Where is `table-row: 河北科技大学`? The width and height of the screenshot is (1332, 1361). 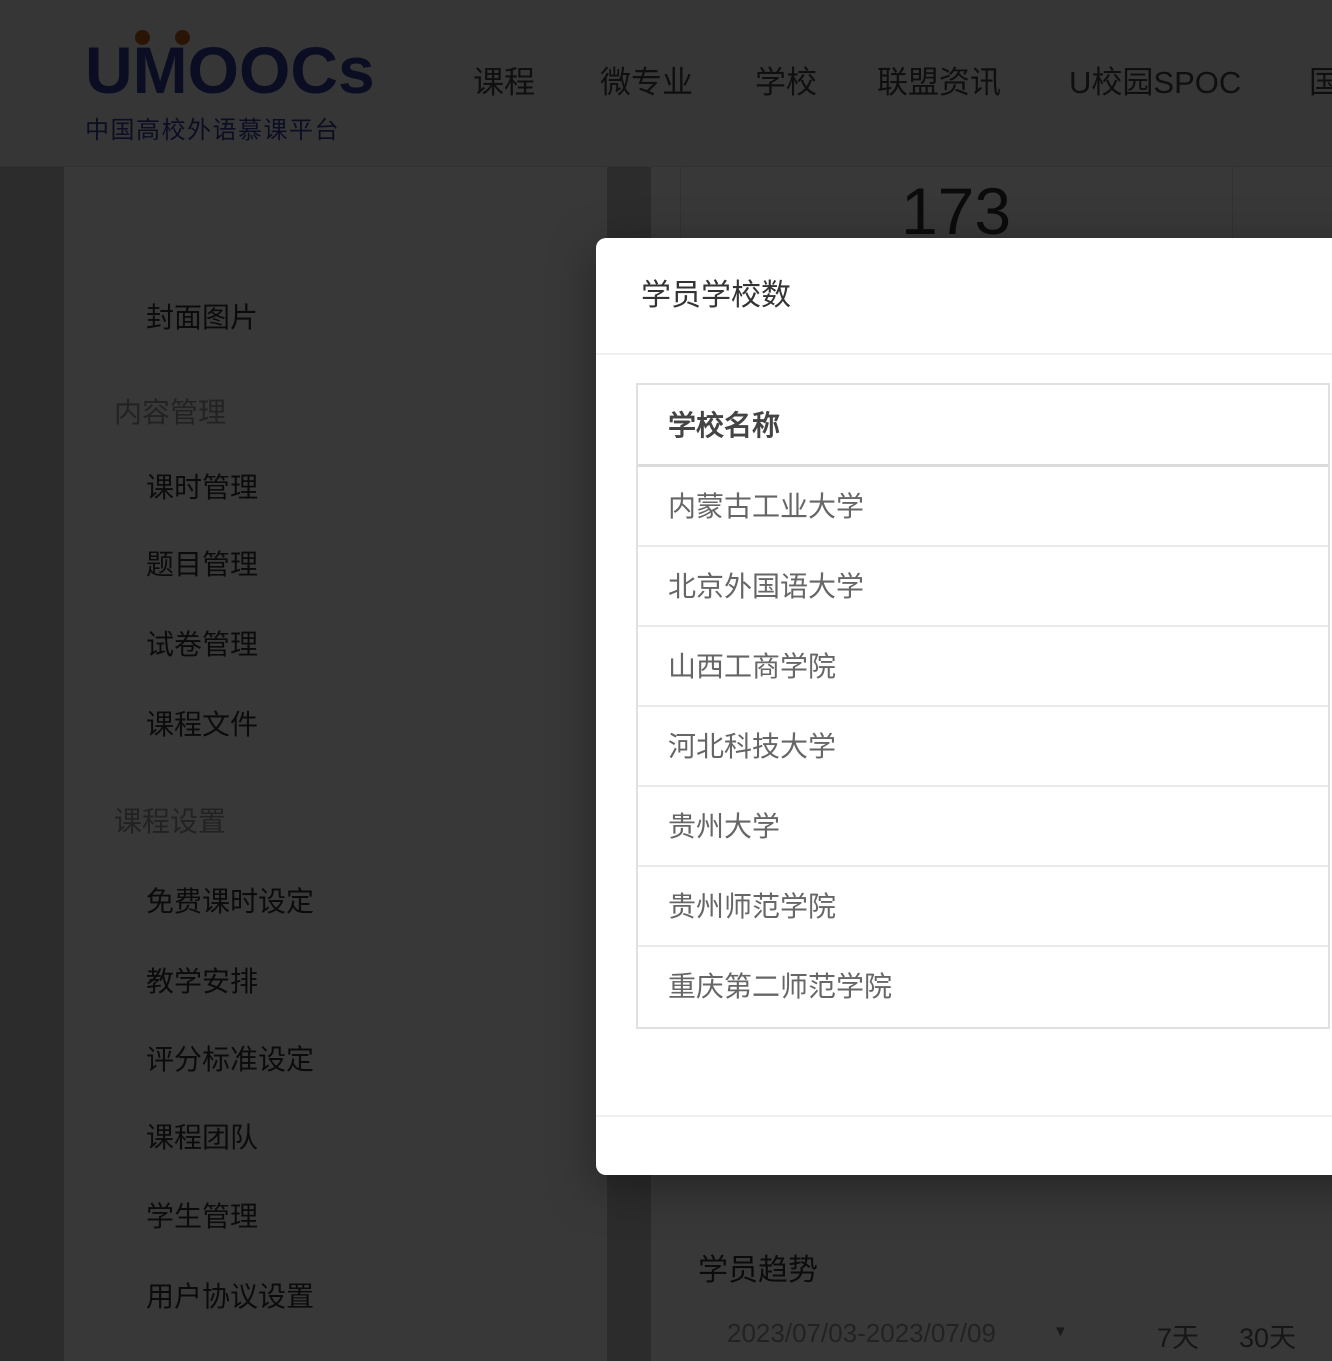
table-row: 河北科技大学 is located at coordinates (983, 747).